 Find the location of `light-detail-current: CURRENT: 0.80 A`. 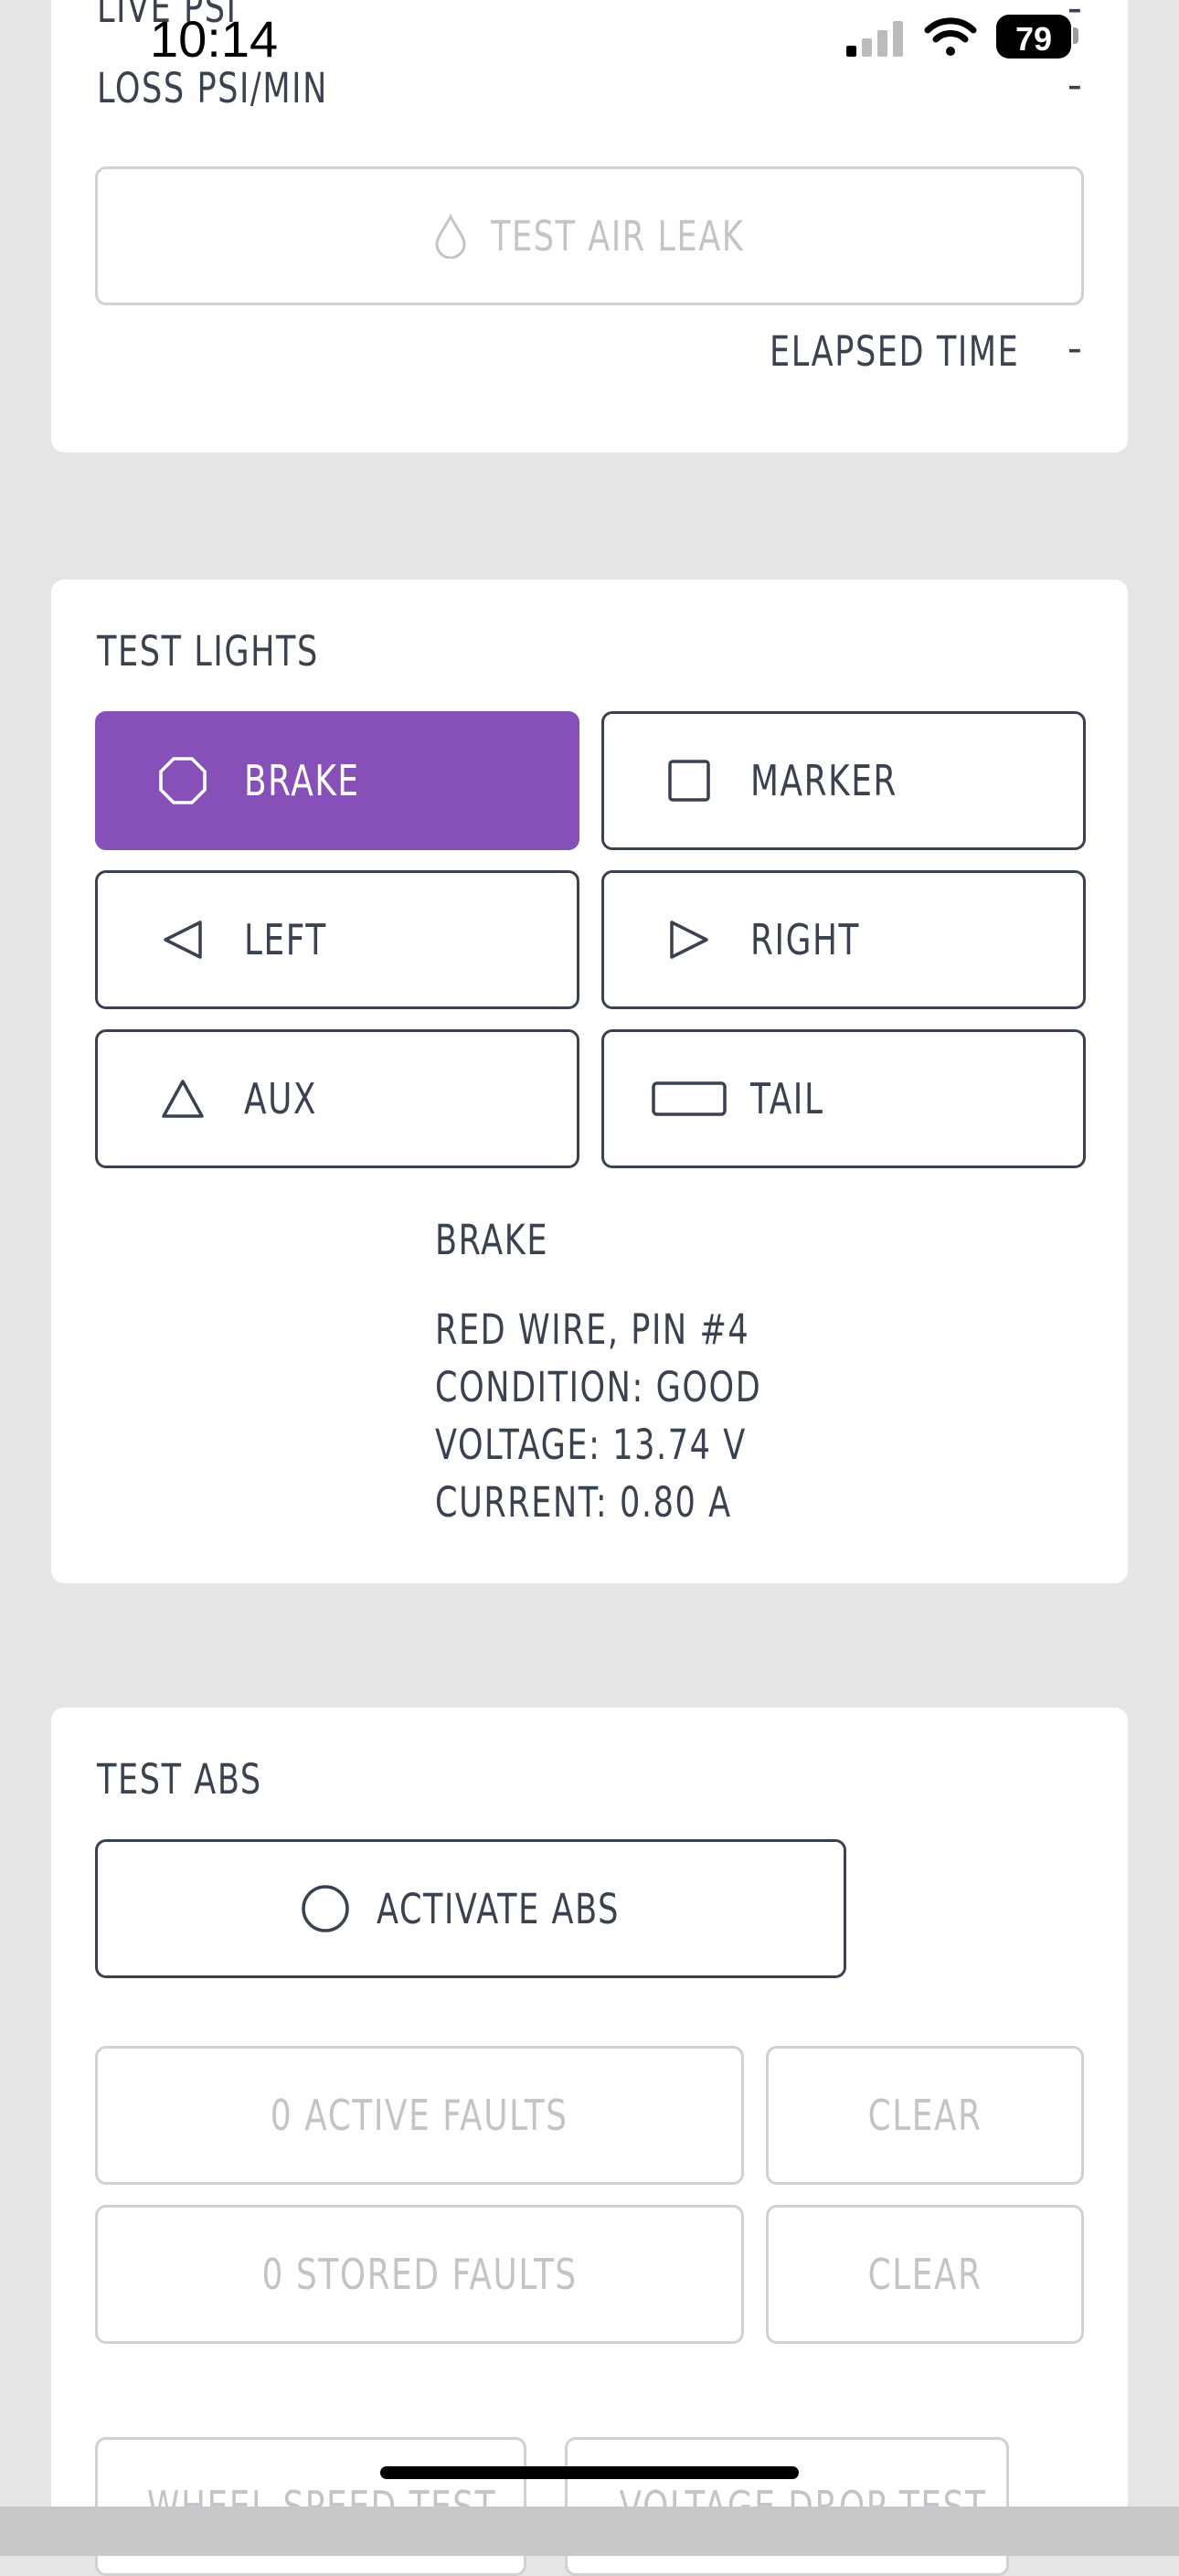

light-detail-current: CURRENT: 0.80 A is located at coordinates (583, 1502).